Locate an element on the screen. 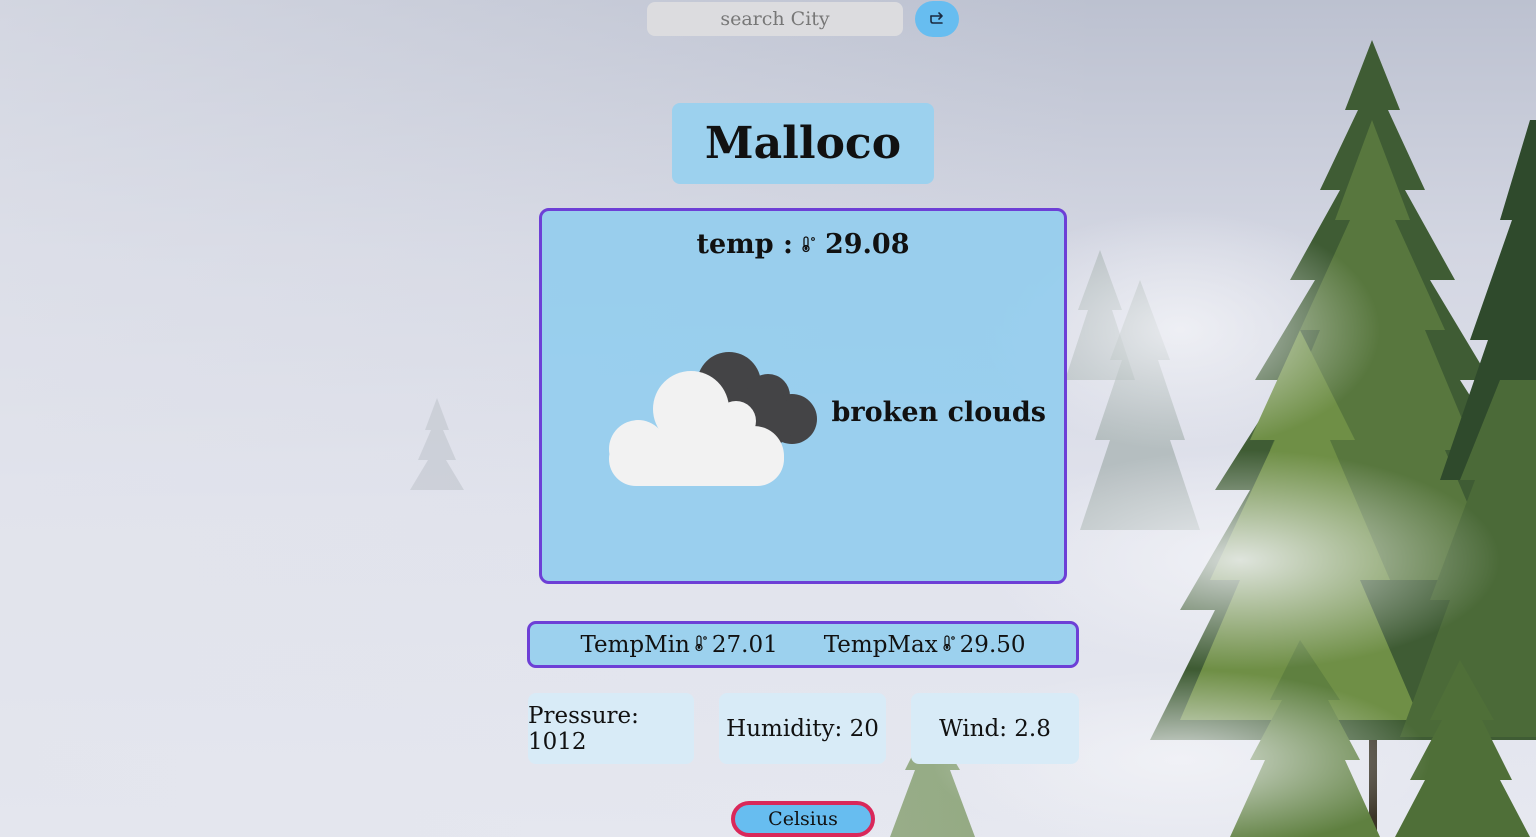 This screenshot has height=837, width=1536. refresh-icon is located at coordinates (937, 19).